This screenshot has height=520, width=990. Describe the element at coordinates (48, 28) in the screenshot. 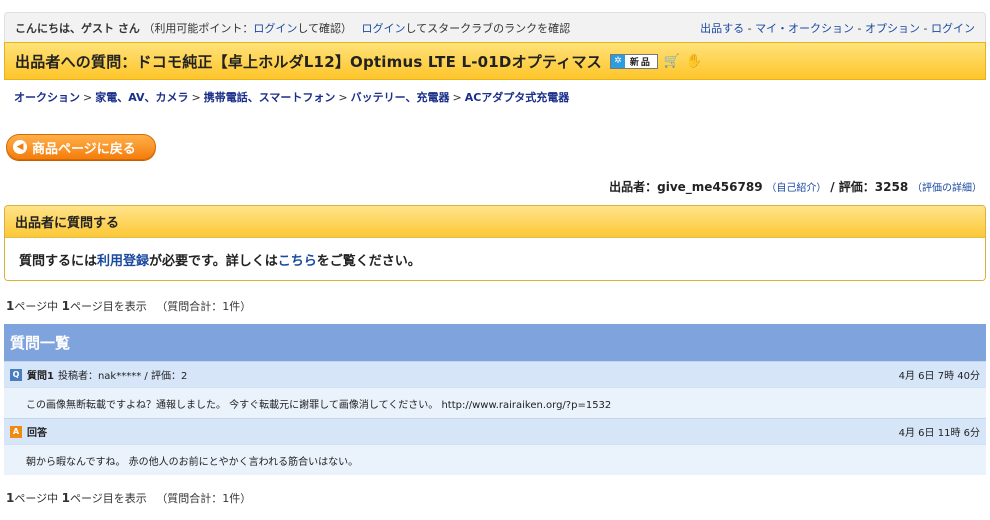

I see `greeting-text: こんにちは、` at that location.